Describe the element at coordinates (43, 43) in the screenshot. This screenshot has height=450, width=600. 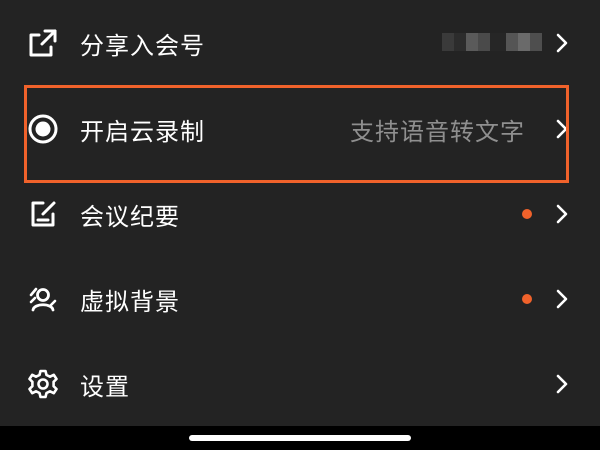
I see `share-icon` at that location.